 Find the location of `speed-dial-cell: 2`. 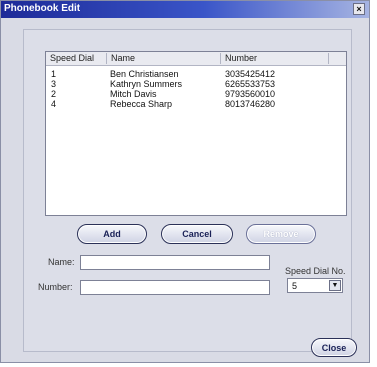

speed-dial-cell: 2 is located at coordinates (54, 94).